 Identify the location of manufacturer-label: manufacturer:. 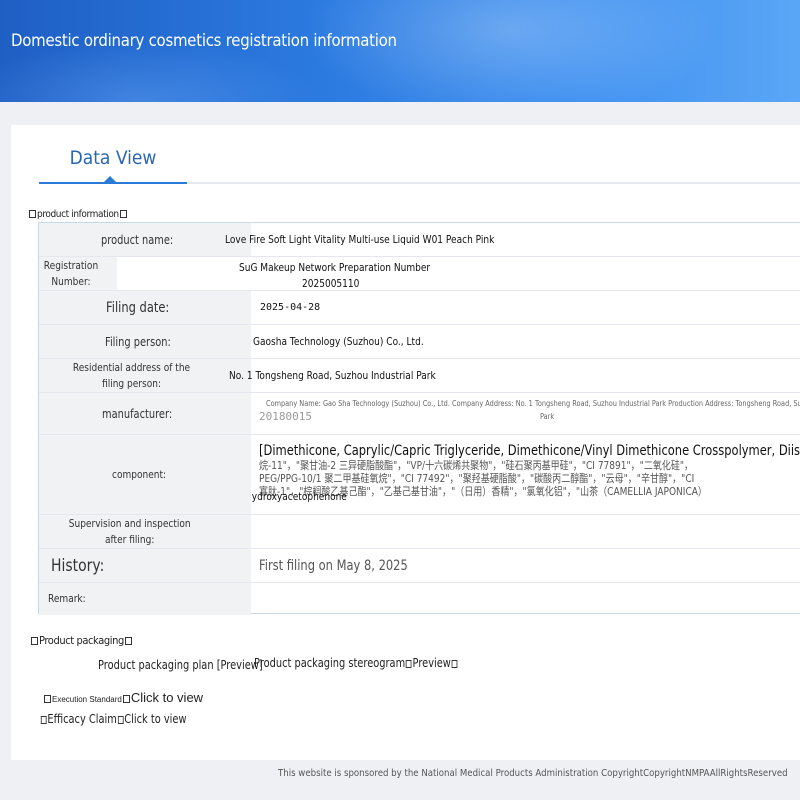
(145, 413).